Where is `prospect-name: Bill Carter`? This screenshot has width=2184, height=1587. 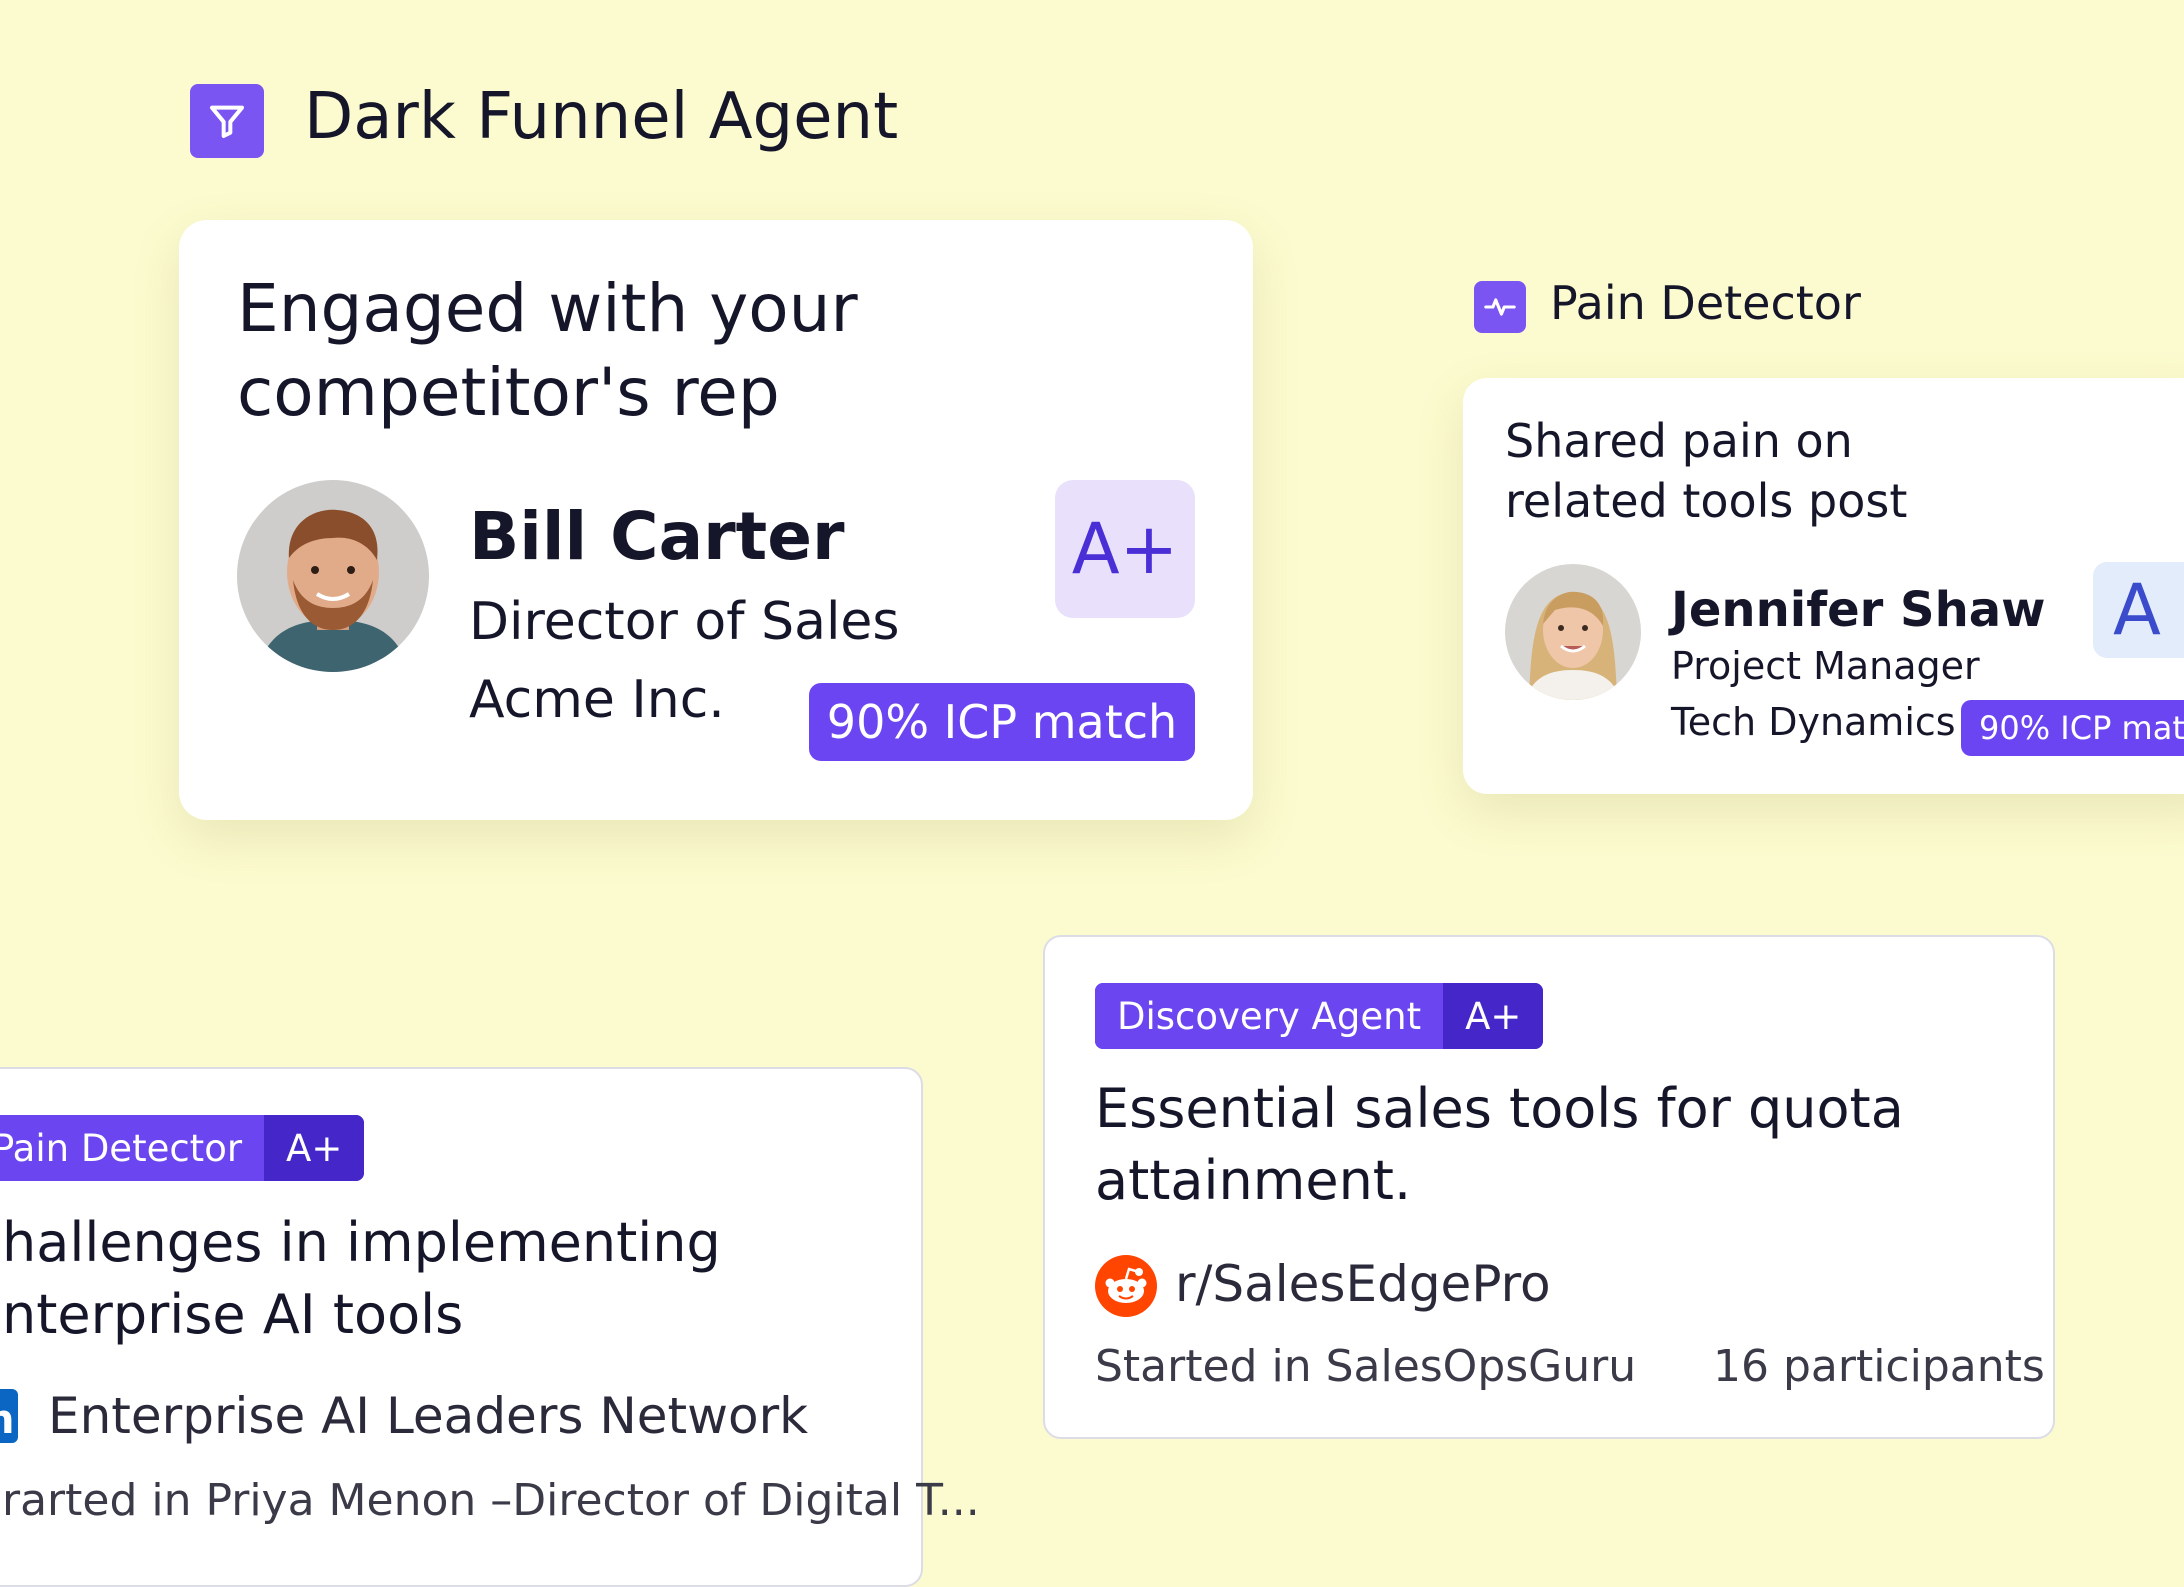
prospect-name: Bill Carter is located at coordinates (657, 536).